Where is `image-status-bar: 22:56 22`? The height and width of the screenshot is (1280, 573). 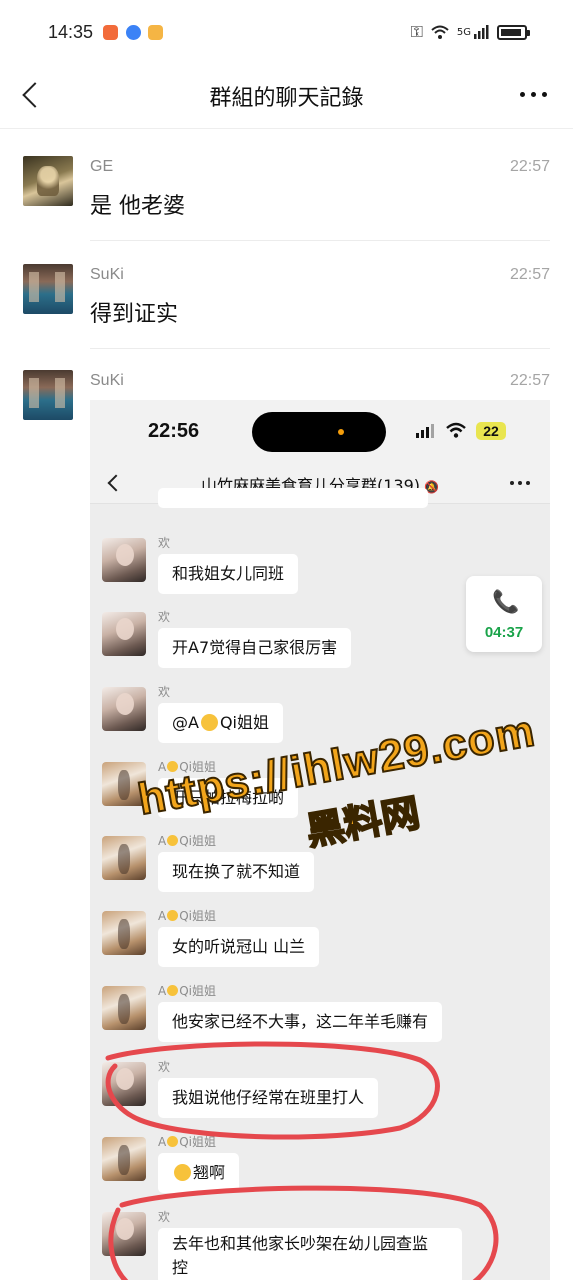
image-status-bar: 22:56 22 is located at coordinates (320, 431).